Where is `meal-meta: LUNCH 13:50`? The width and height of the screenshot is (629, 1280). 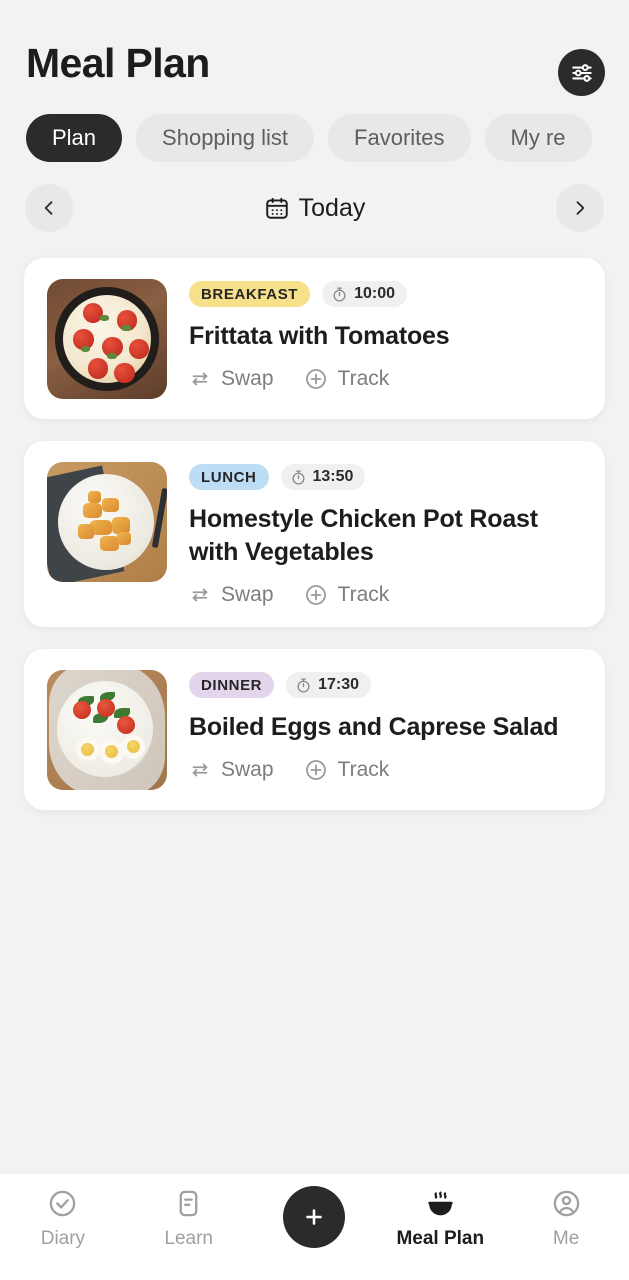 meal-meta: LUNCH 13:50 is located at coordinates (387, 477).